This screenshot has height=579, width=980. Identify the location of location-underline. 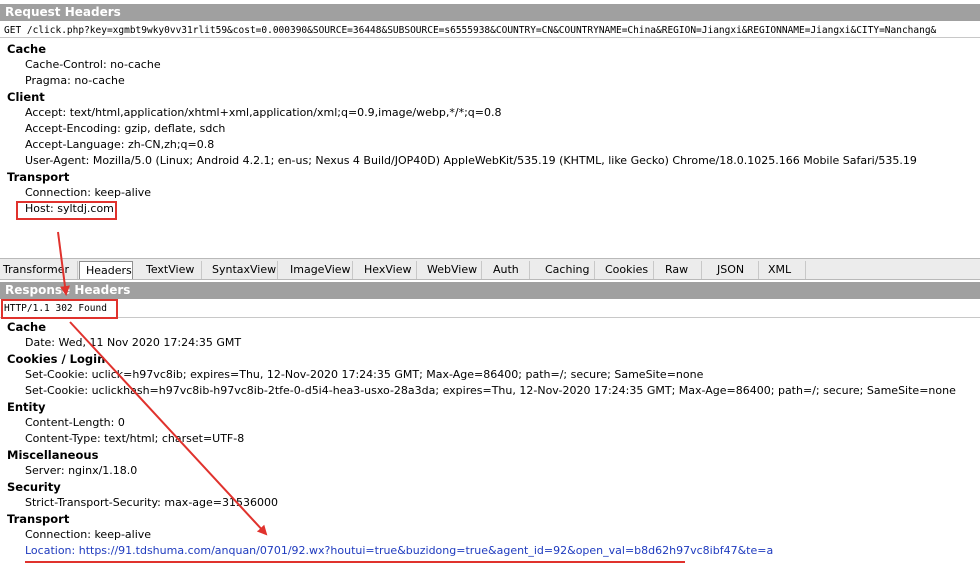
(355, 562).